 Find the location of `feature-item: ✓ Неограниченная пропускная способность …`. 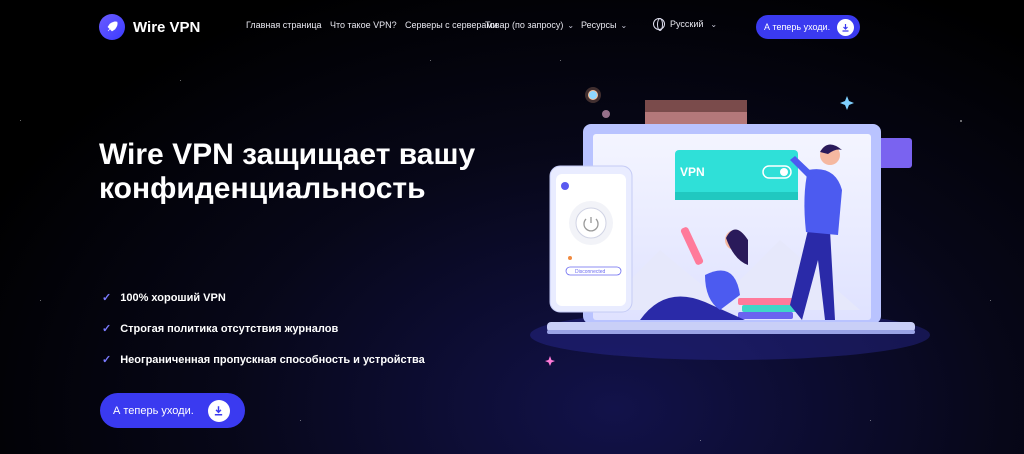

feature-item: ✓ Неограниченная пропускная способность … is located at coordinates (263, 359).